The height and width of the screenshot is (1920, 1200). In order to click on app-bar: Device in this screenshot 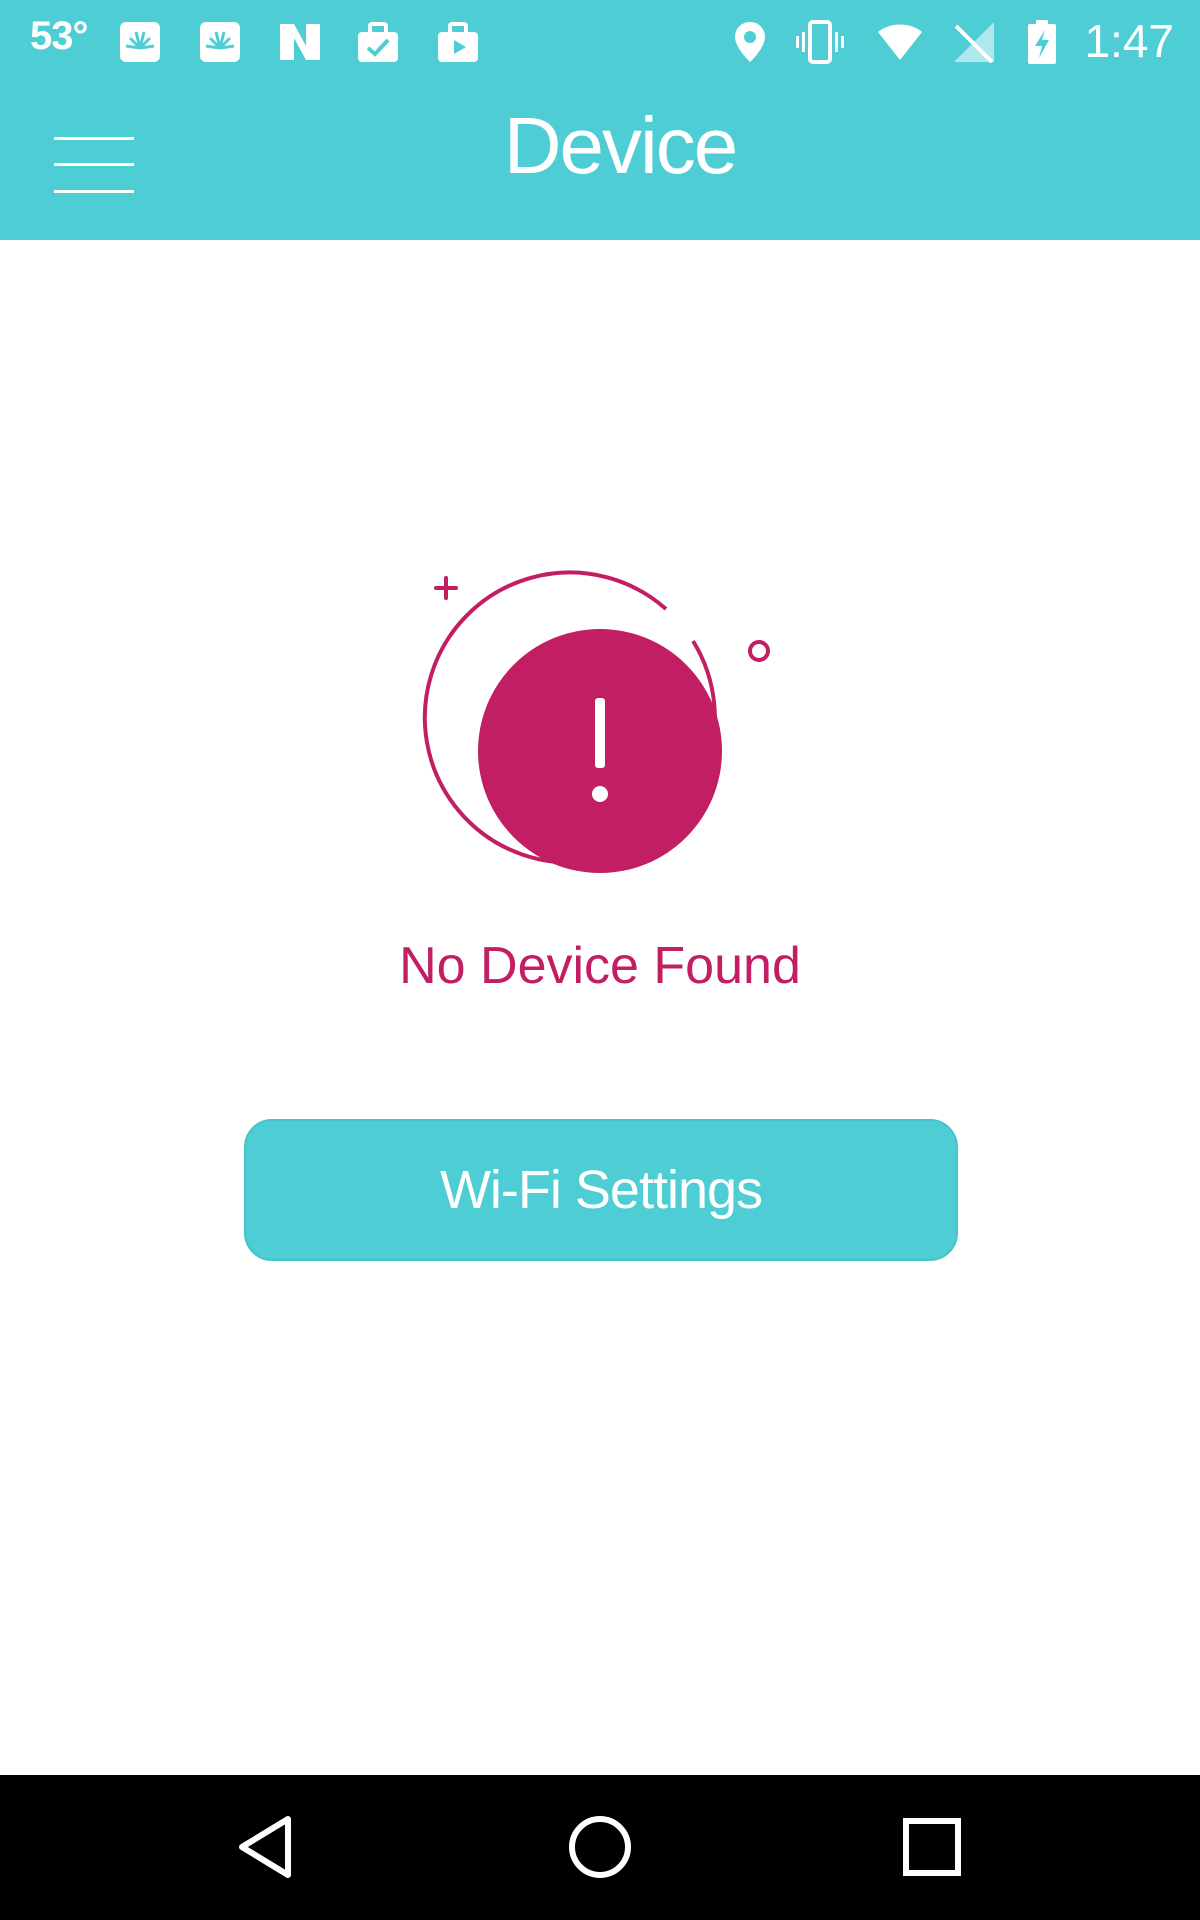, I will do `click(600, 160)`.